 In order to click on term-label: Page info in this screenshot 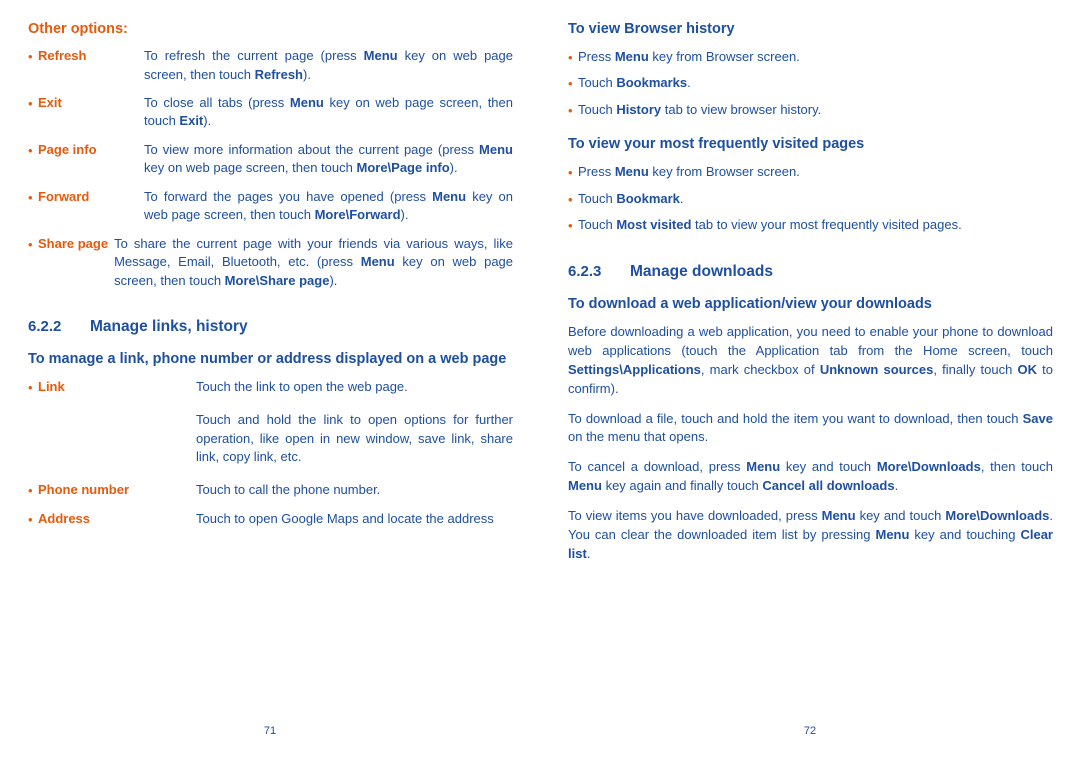, I will do `click(67, 149)`.